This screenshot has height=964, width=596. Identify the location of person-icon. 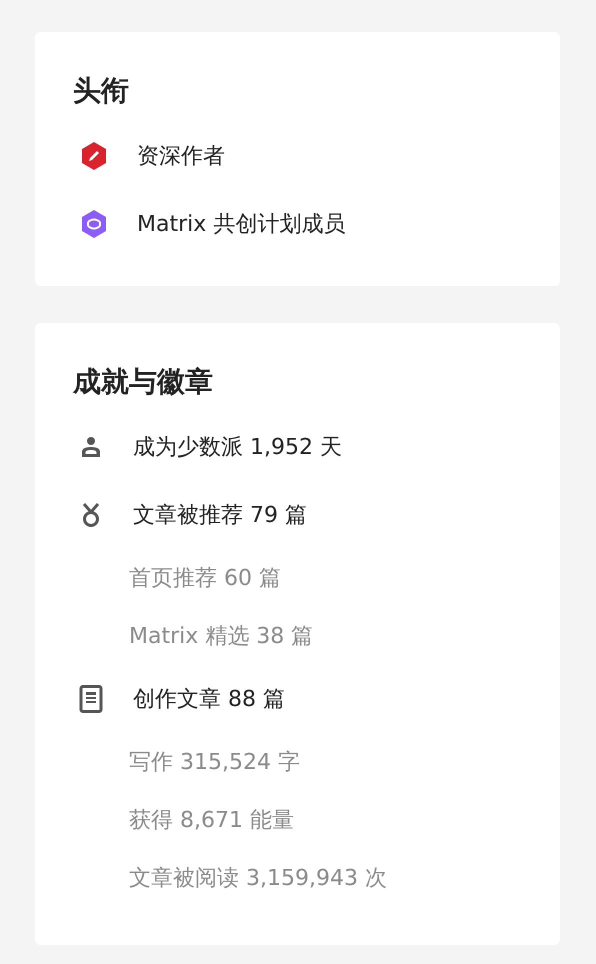
(91, 447).